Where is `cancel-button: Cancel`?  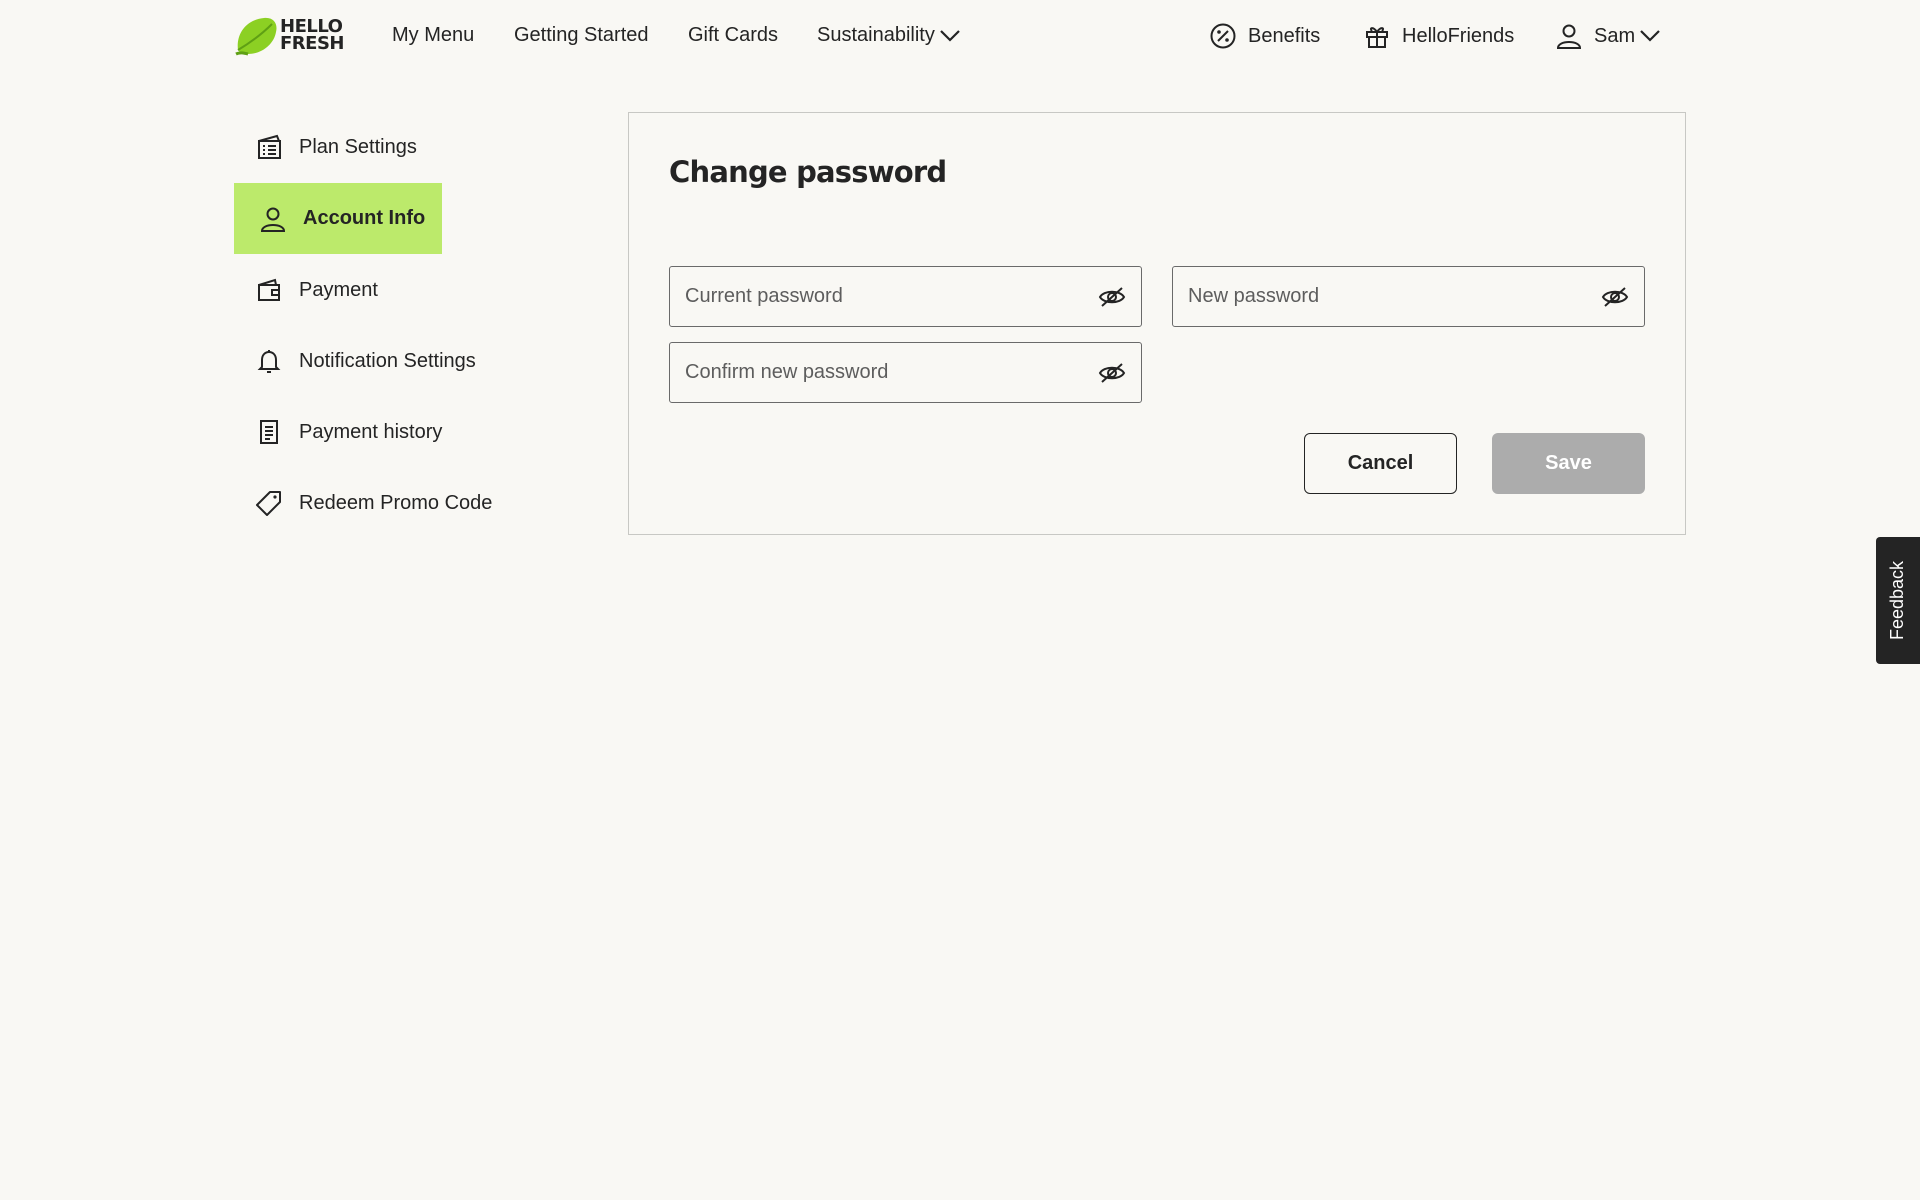 cancel-button: Cancel is located at coordinates (1380, 463).